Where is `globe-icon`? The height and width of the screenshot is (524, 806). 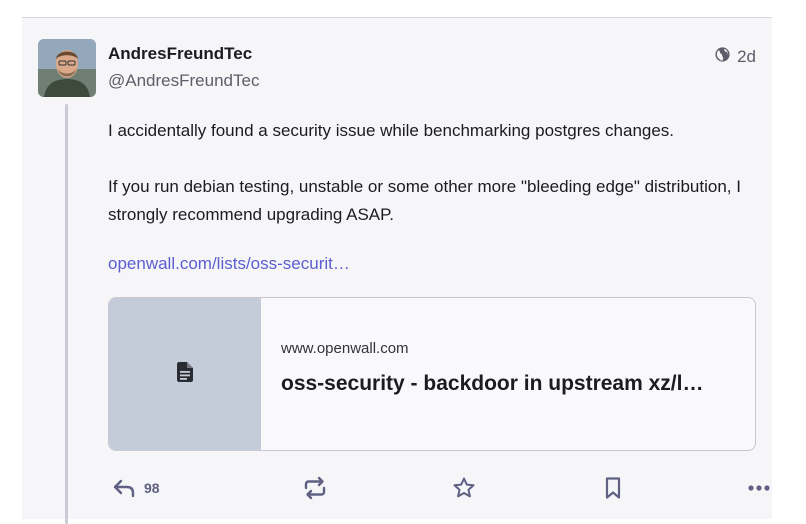 globe-icon is located at coordinates (722, 57).